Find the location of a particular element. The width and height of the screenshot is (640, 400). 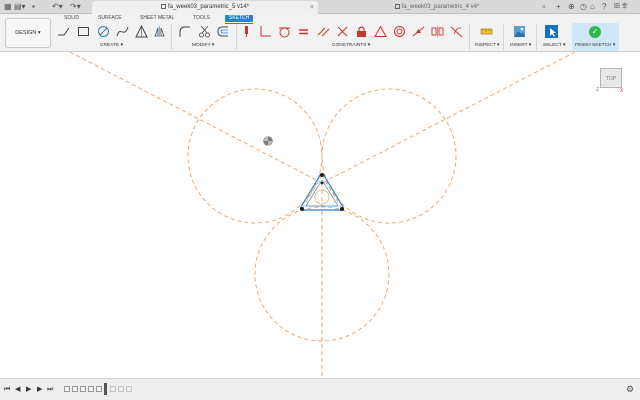

construction-circle-right is located at coordinates (389, 156).